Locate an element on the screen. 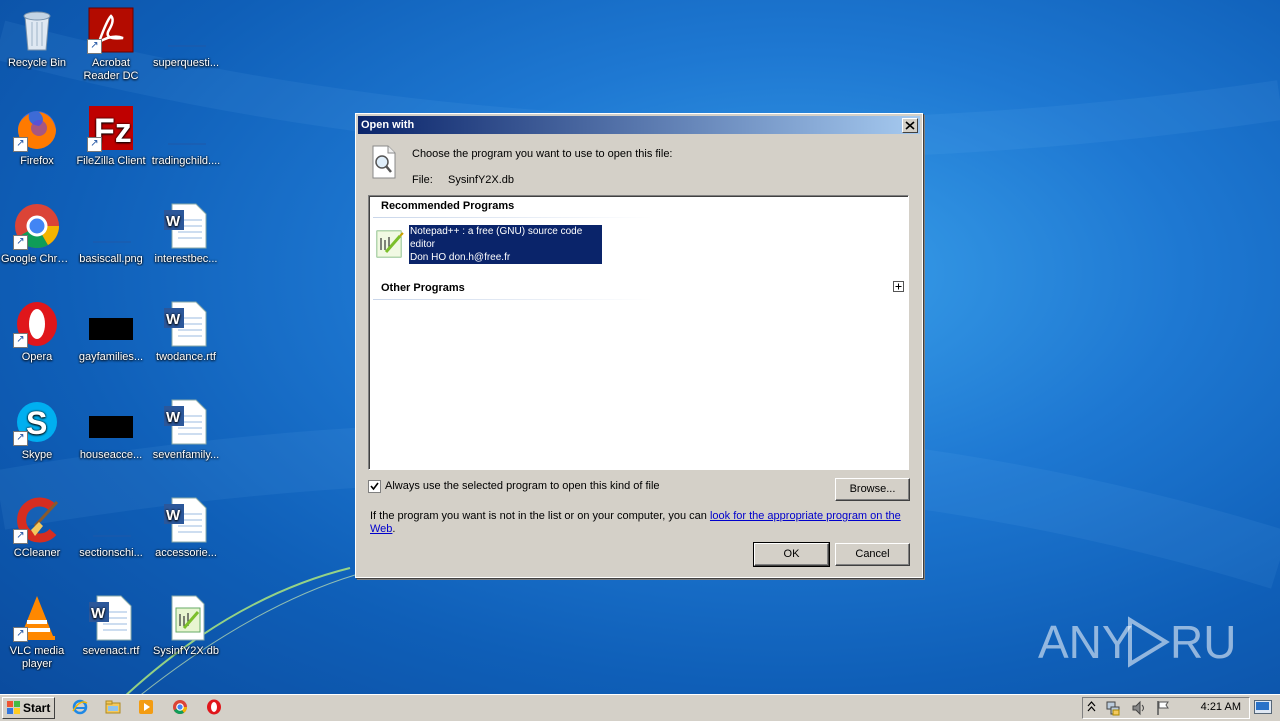  desktop-icon: ↗ Firefox is located at coordinates (37, 136).